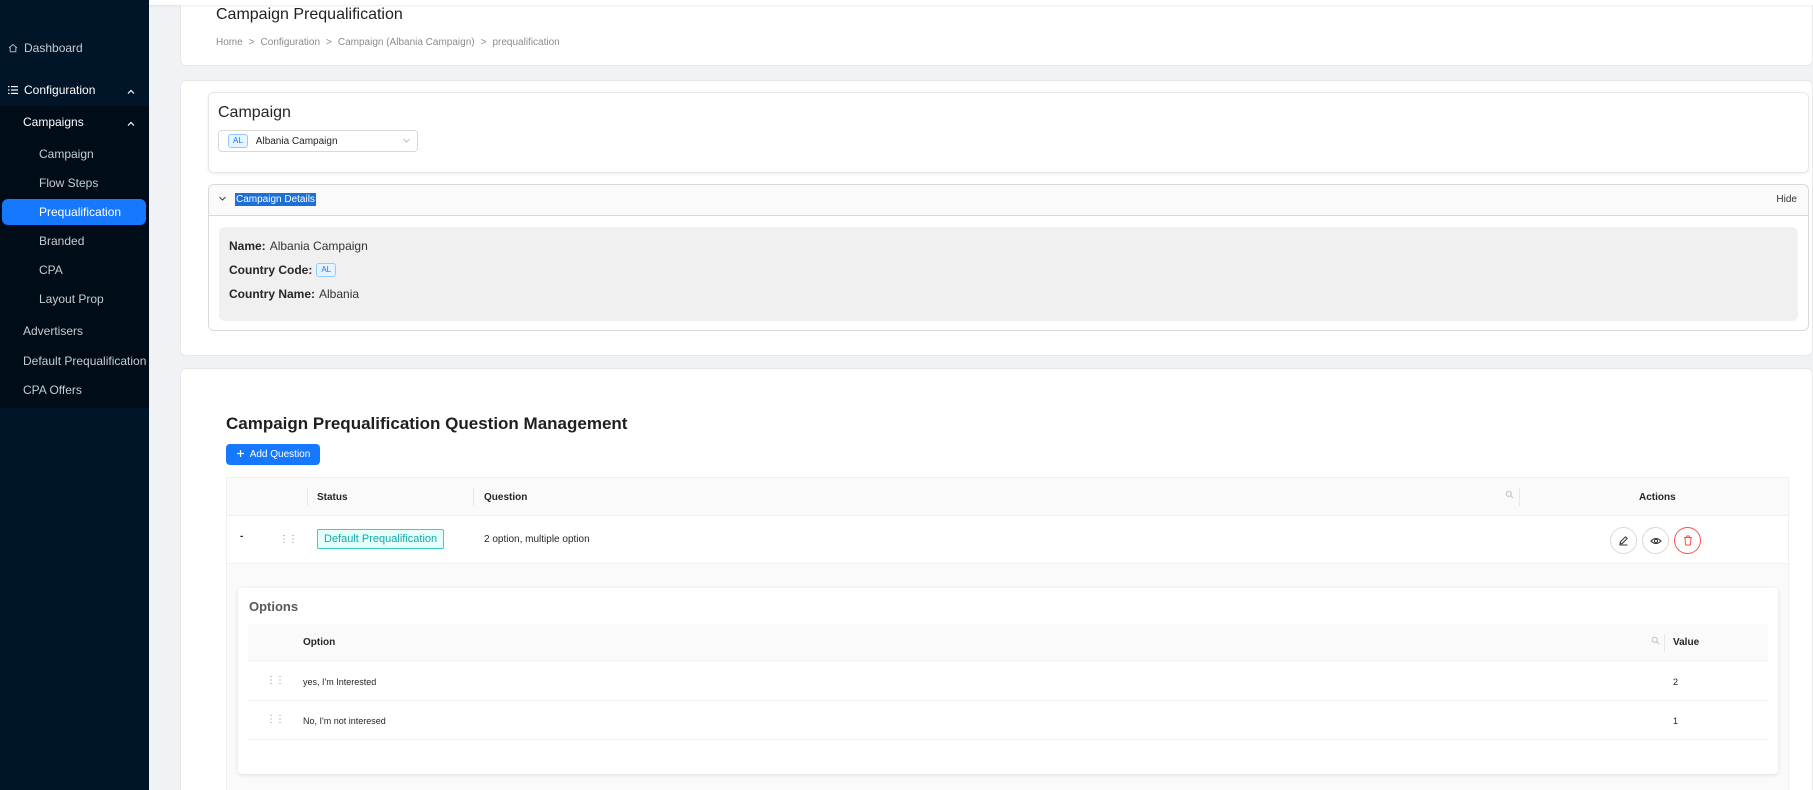  What do you see at coordinates (1008, 642) in the screenshot?
I see `options-table-header: Option Value` at bounding box center [1008, 642].